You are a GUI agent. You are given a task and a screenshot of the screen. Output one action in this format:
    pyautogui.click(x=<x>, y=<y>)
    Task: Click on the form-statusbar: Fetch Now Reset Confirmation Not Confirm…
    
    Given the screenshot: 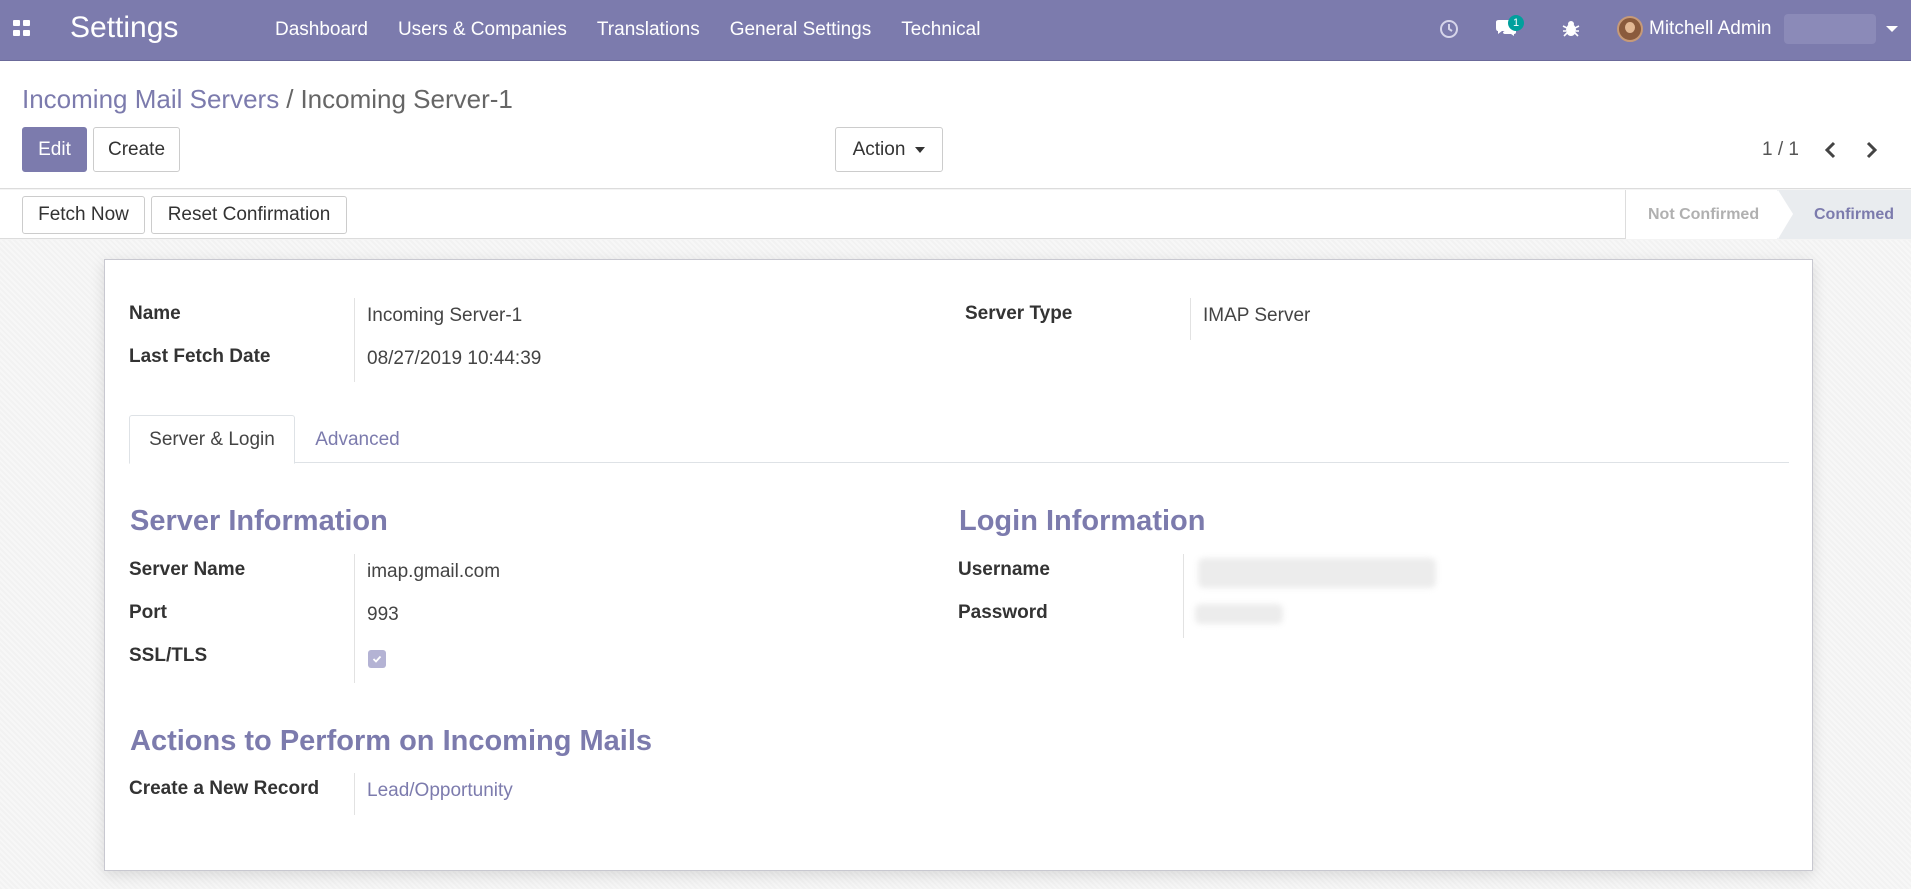 What is the action you would take?
    pyautogui.click(x=955, y=214)
    